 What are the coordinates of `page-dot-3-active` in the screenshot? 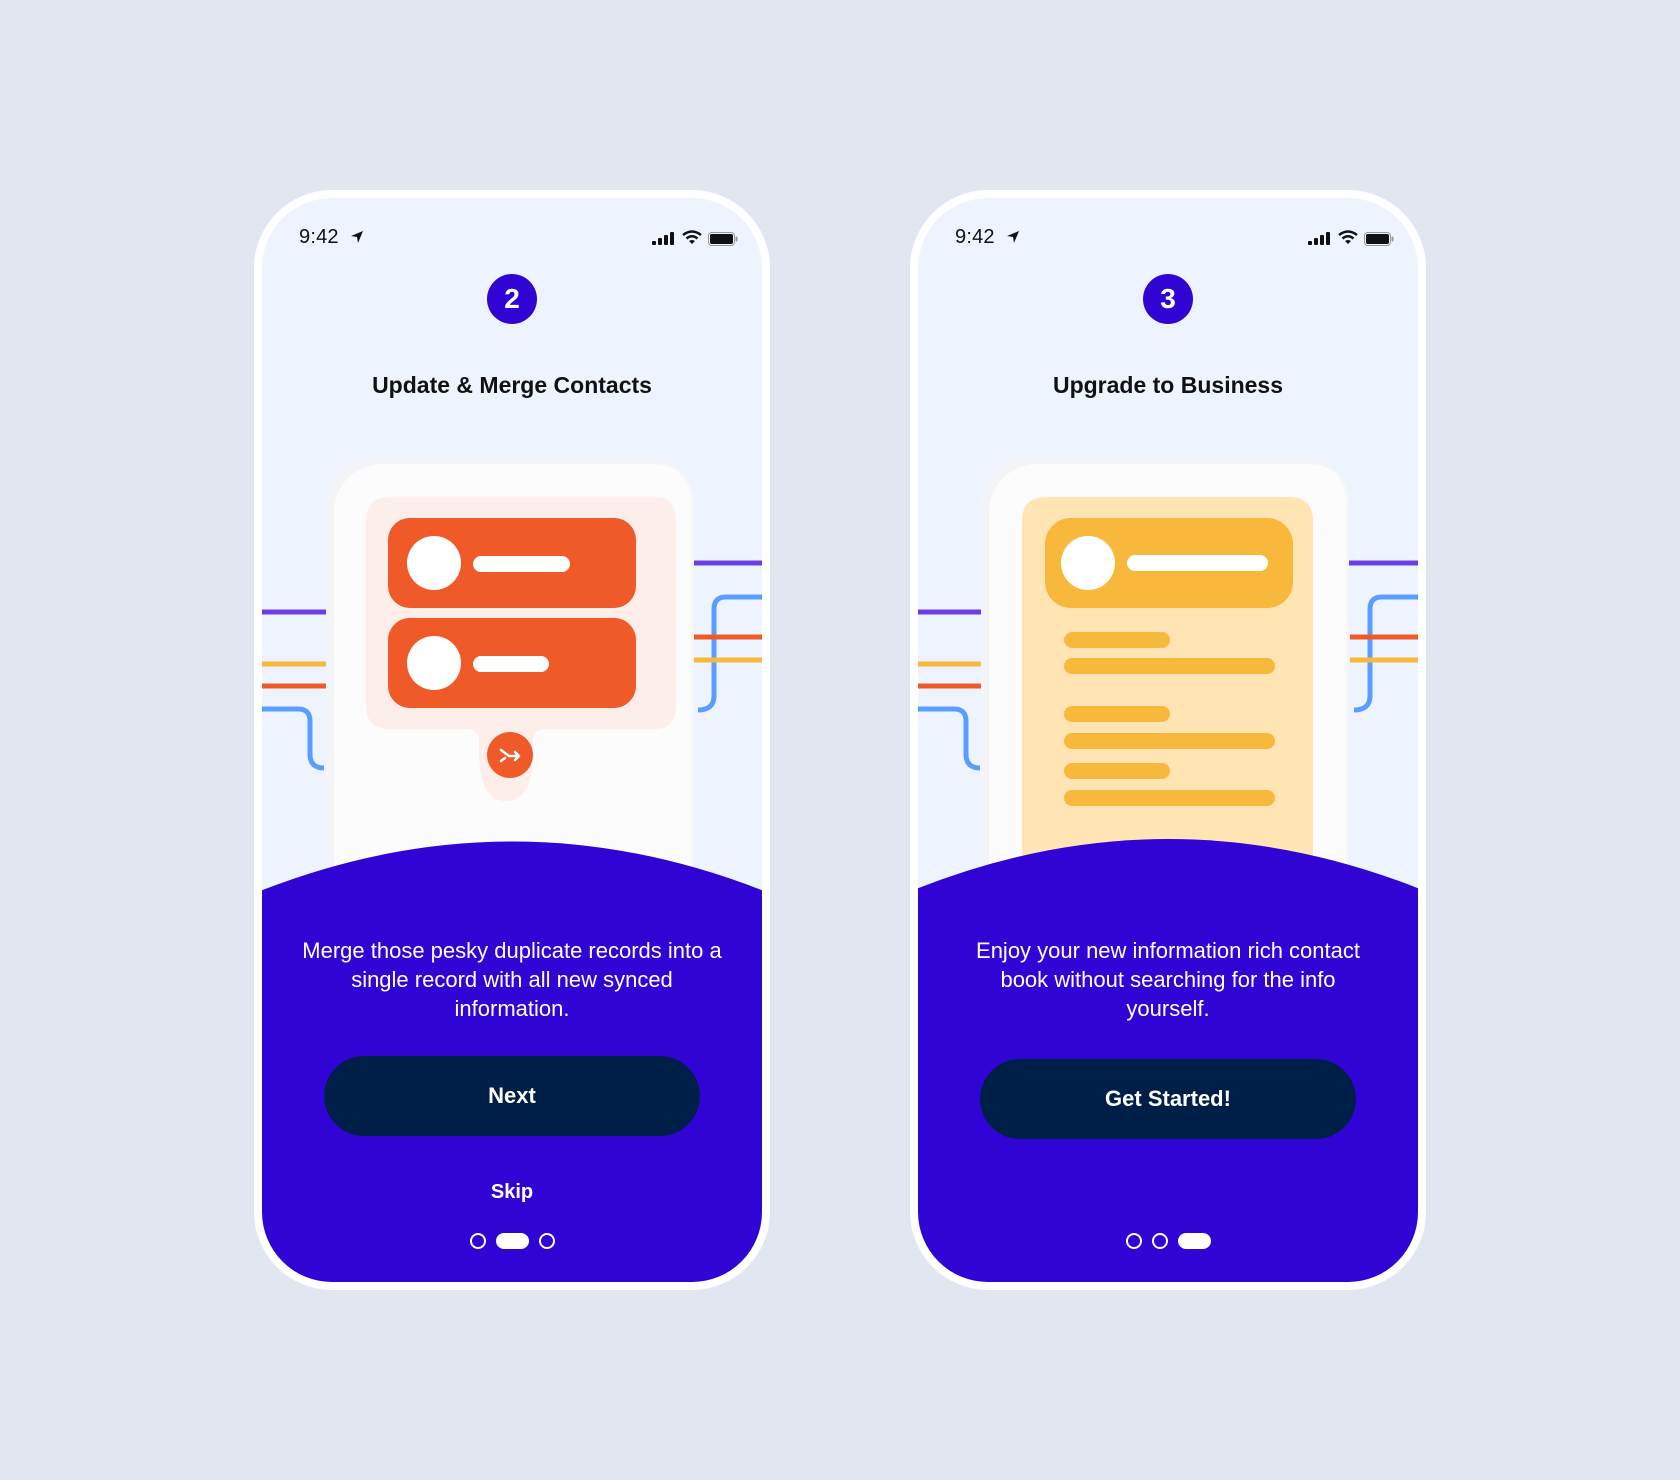 It's located at (1194, 1241).